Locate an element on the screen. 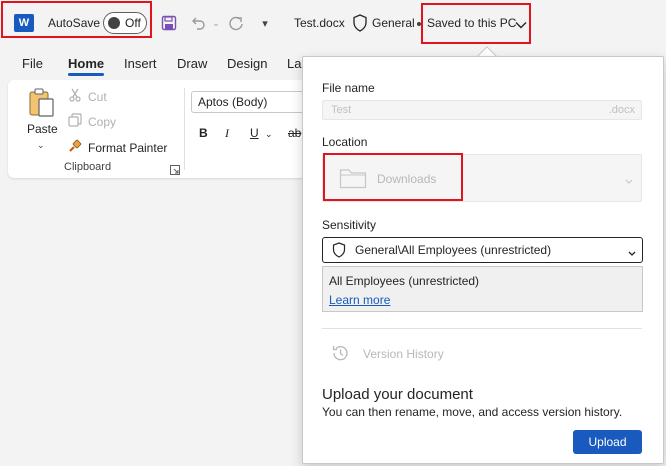 This screenshot has width=666, height=466. save-icon is located at coordinates (169, 23).